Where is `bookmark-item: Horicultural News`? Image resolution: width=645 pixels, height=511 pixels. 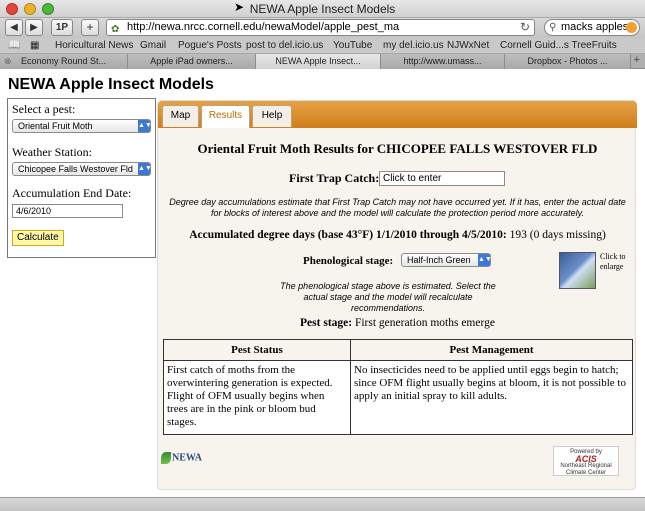
bookmark-item: Horicultural News is located at coordinates (94, 45).